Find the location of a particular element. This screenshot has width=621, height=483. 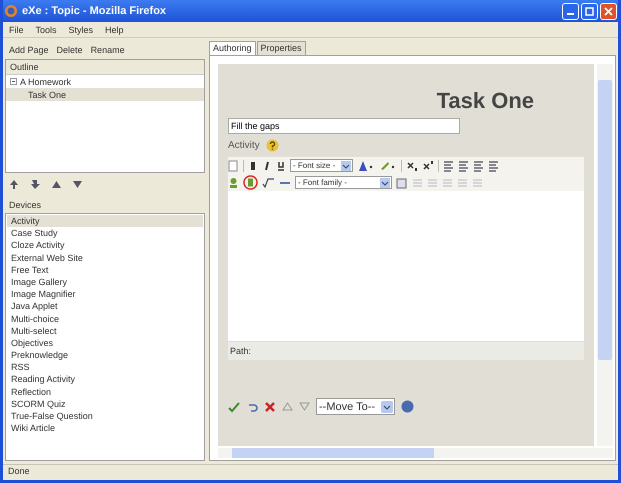

idevice-label: Activity is located at coordinates (244, 145).